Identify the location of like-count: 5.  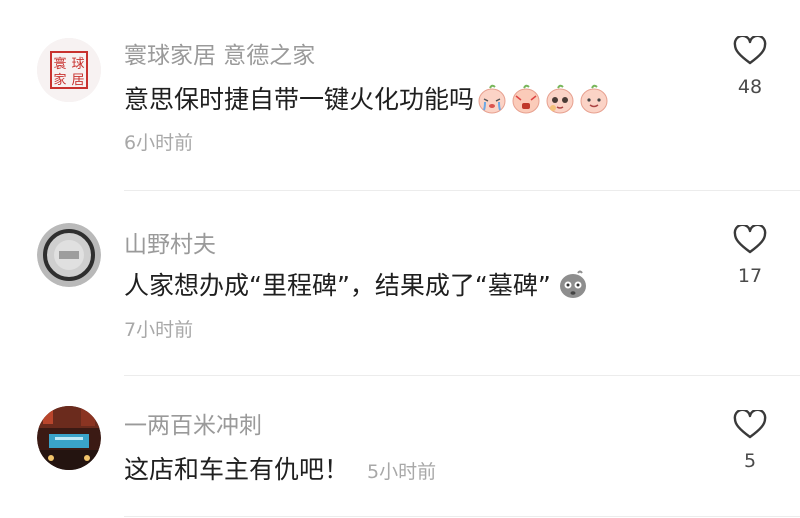
(750, 461).